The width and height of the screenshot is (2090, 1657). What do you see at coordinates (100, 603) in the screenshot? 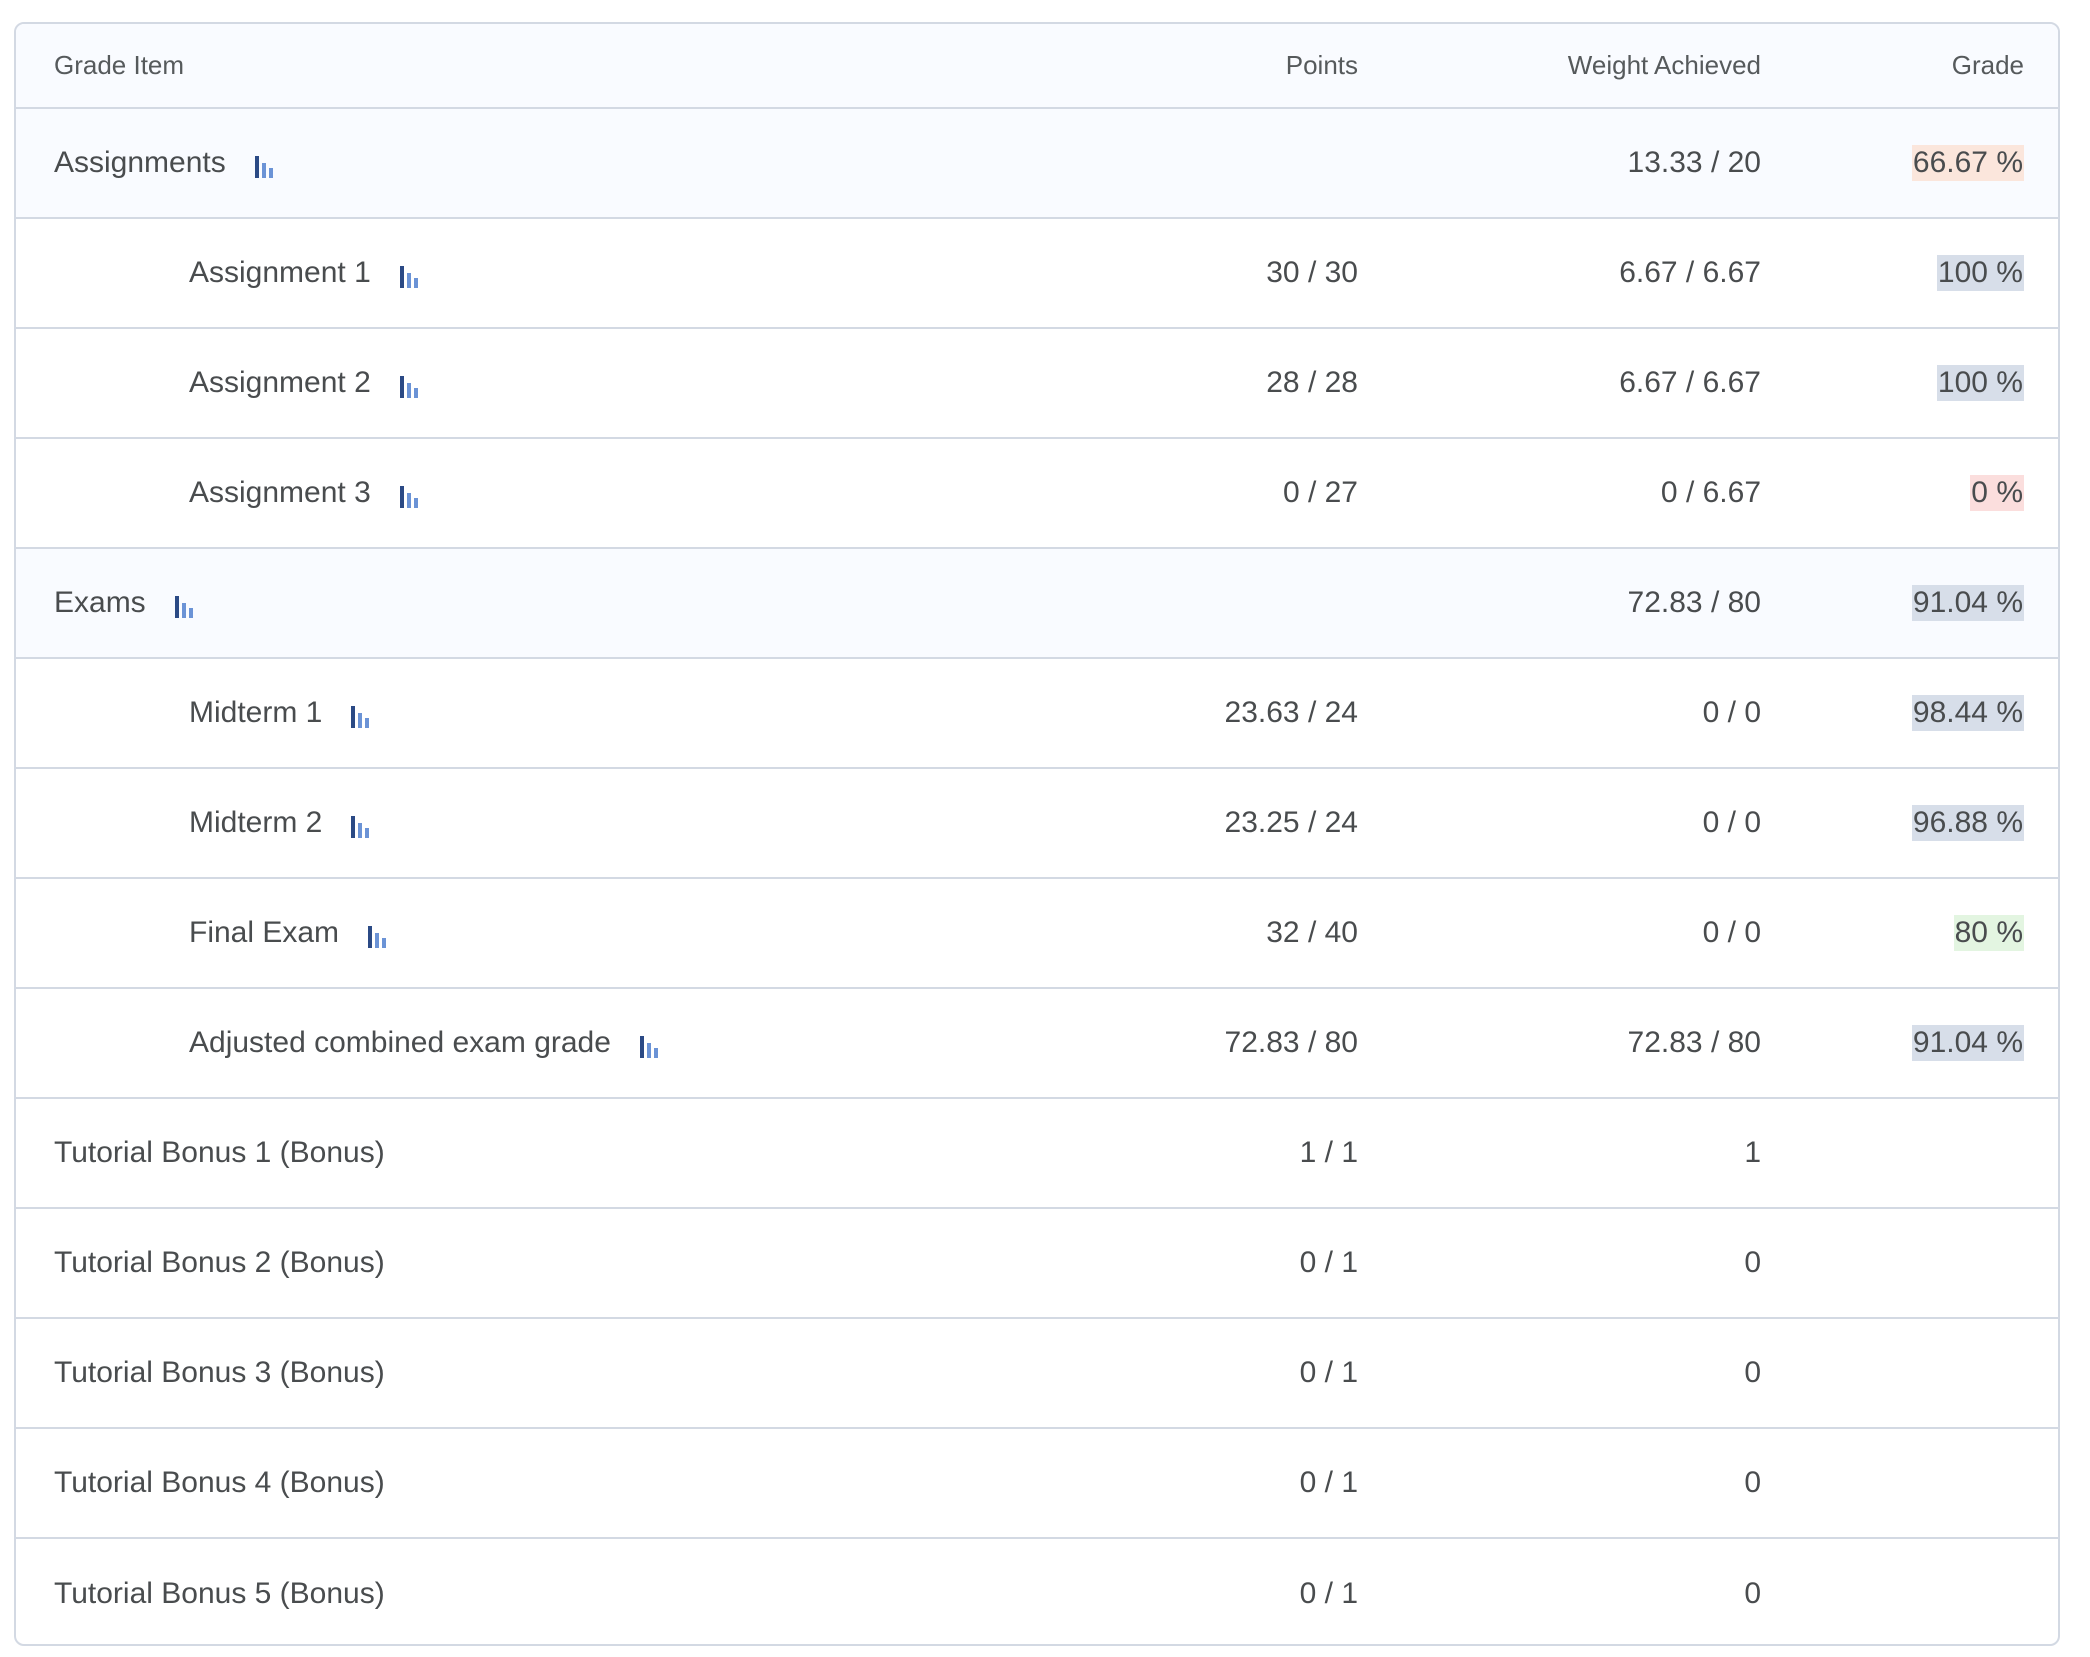
I see `grade-item-name: Exams` at bounding box center [100, 603].